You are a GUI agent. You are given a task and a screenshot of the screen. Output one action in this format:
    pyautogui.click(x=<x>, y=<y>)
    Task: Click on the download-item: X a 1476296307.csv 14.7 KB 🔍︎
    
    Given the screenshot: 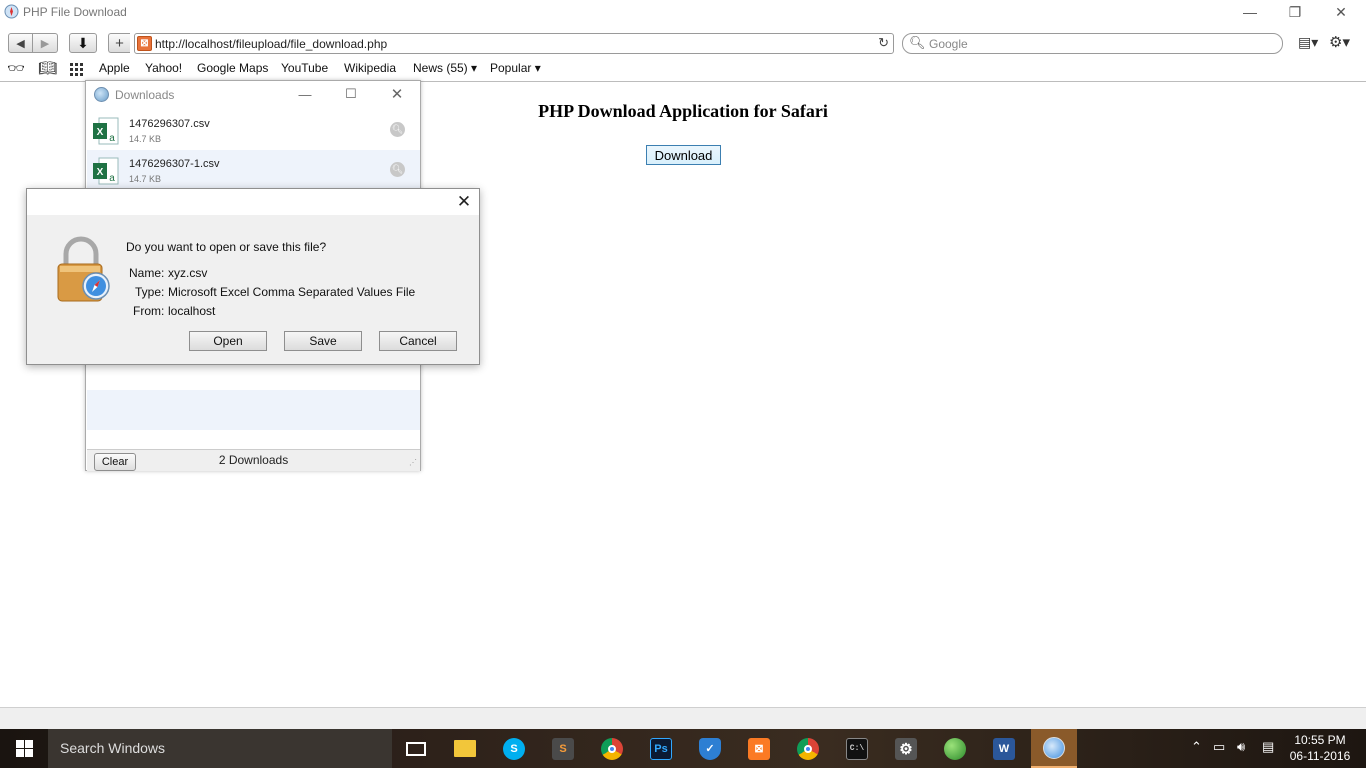 What is the action you would take?
    pyautogui.click(x=253, y=130)
    